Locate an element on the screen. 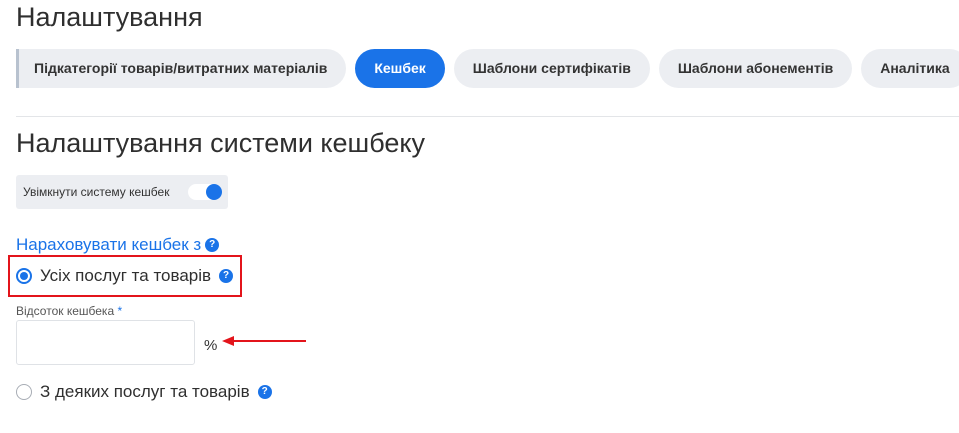 This screenshot has width=959, height=433. cashback-toggle-switch is located at coordinates (205, 192).